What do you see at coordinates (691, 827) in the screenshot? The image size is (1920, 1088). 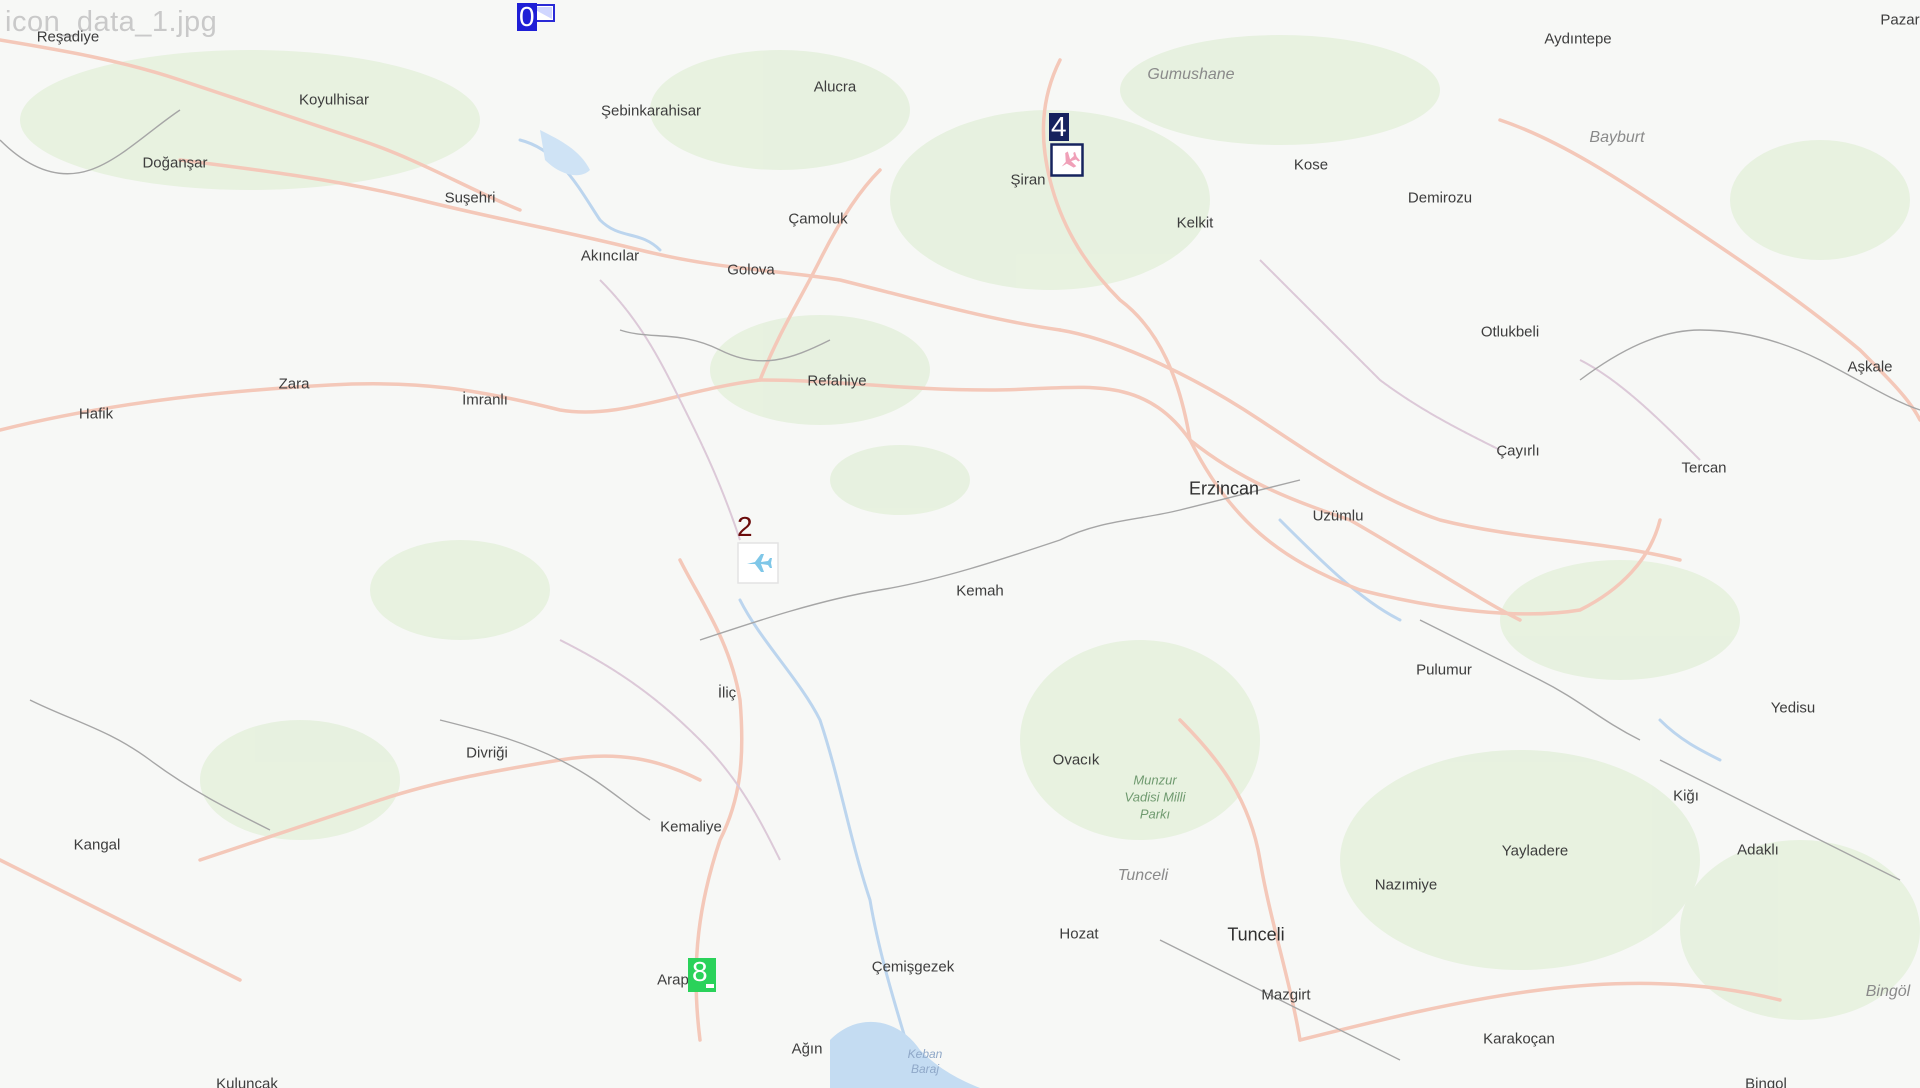 I see `place-label-kemaliye: Kemaliye` at bounding box center [691, 827].